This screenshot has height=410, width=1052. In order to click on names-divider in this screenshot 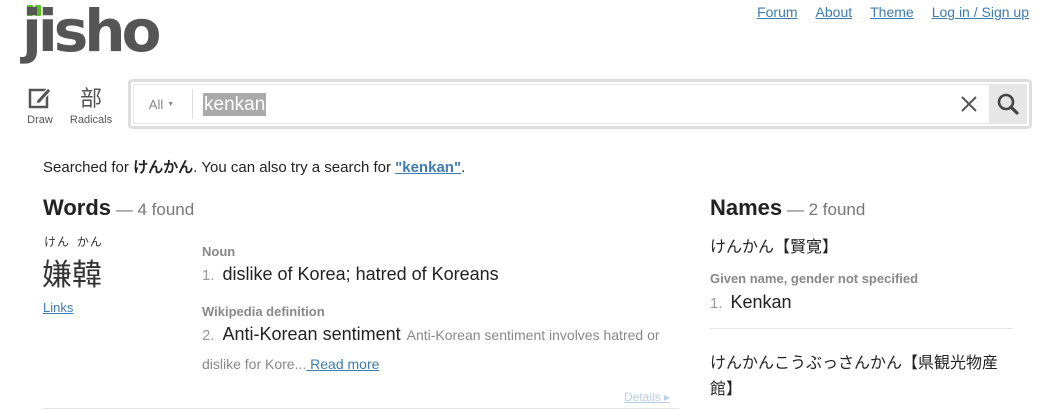, I will do `click(861, 328)`.